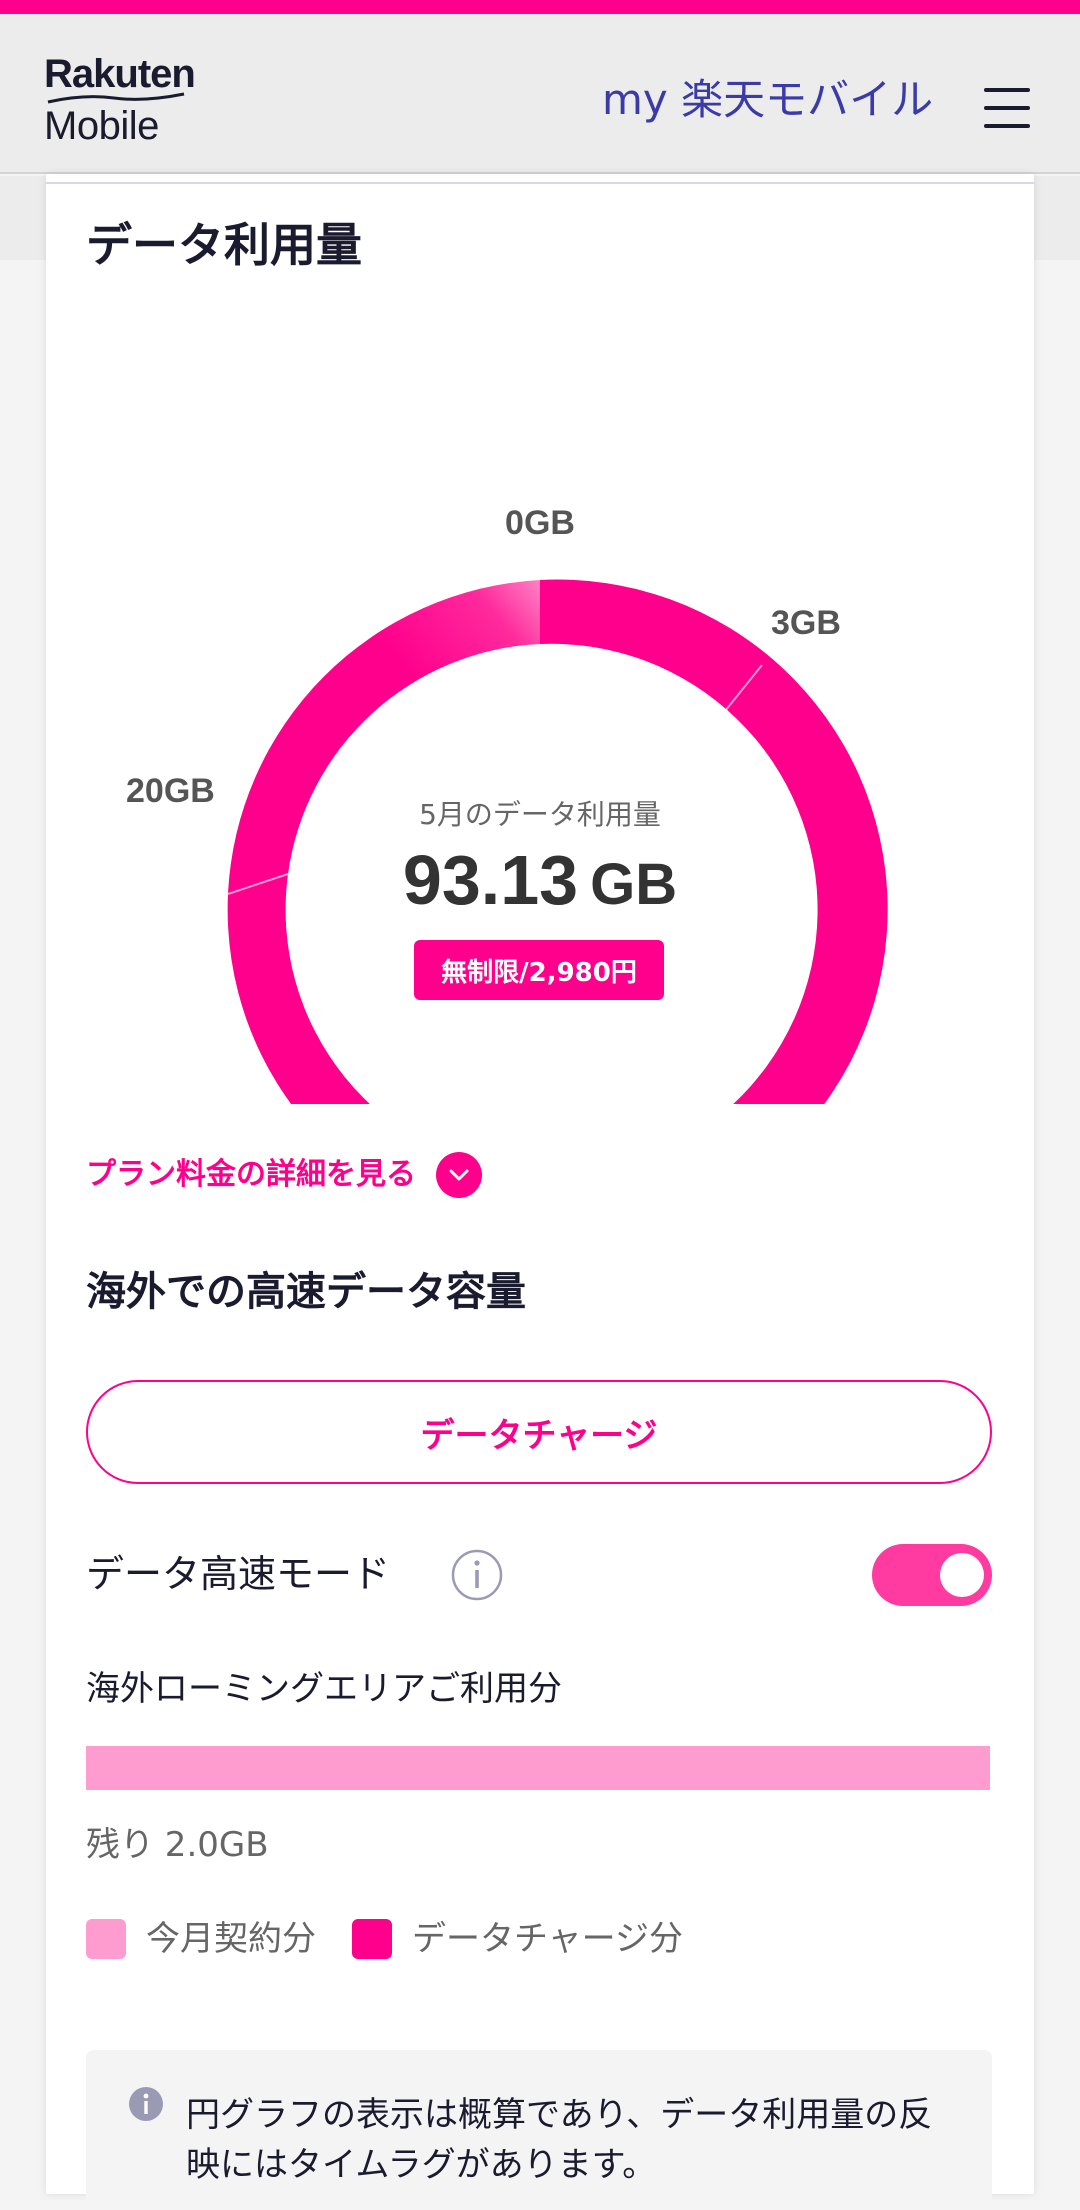 The width and height of the screenshot is (1080, 2210). What do you see at coordinates (540, 183) in the screenshot?
I see `card-divider` at bounding box center [540, 183].